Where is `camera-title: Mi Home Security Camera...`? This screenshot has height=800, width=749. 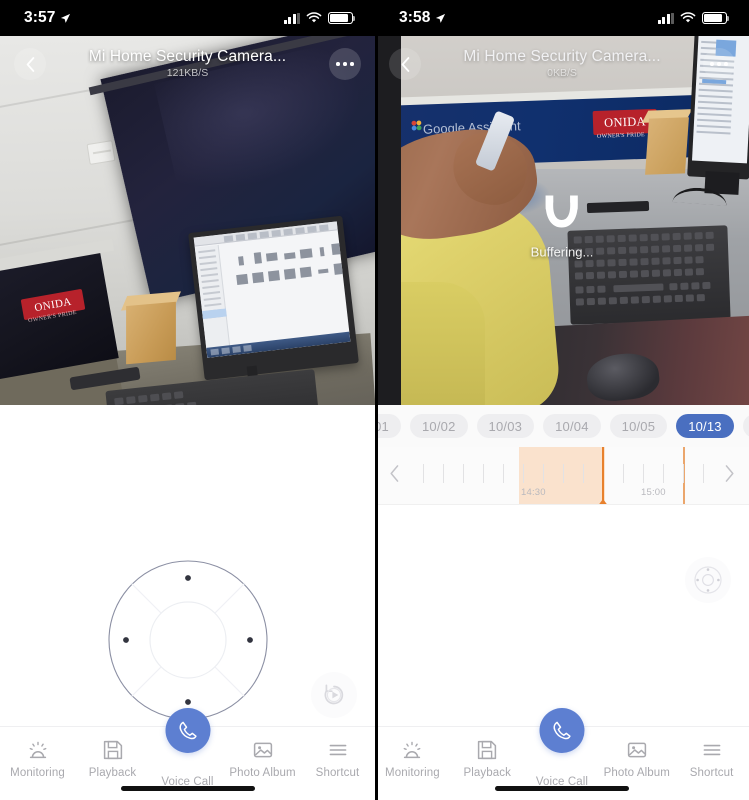 camera-title: Mi Home Security Camera... is located at coordinates (562, 57).